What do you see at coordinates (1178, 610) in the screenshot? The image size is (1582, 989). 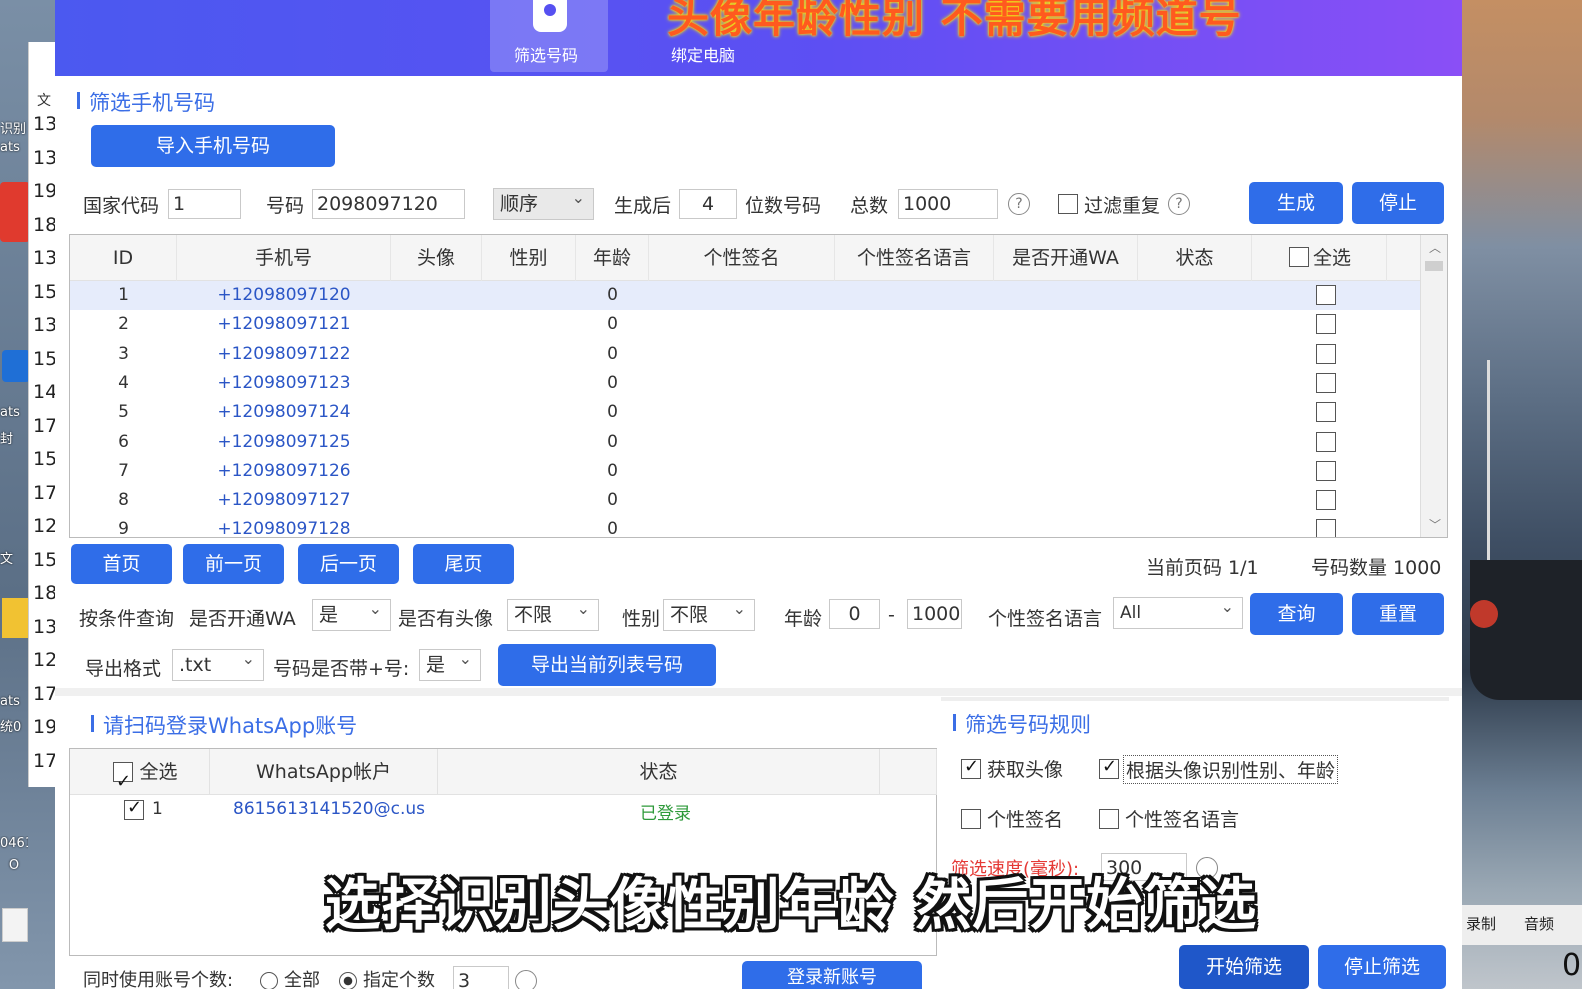 I see `sig-lang-filter-select: All` at bounding box center [1178, 610].